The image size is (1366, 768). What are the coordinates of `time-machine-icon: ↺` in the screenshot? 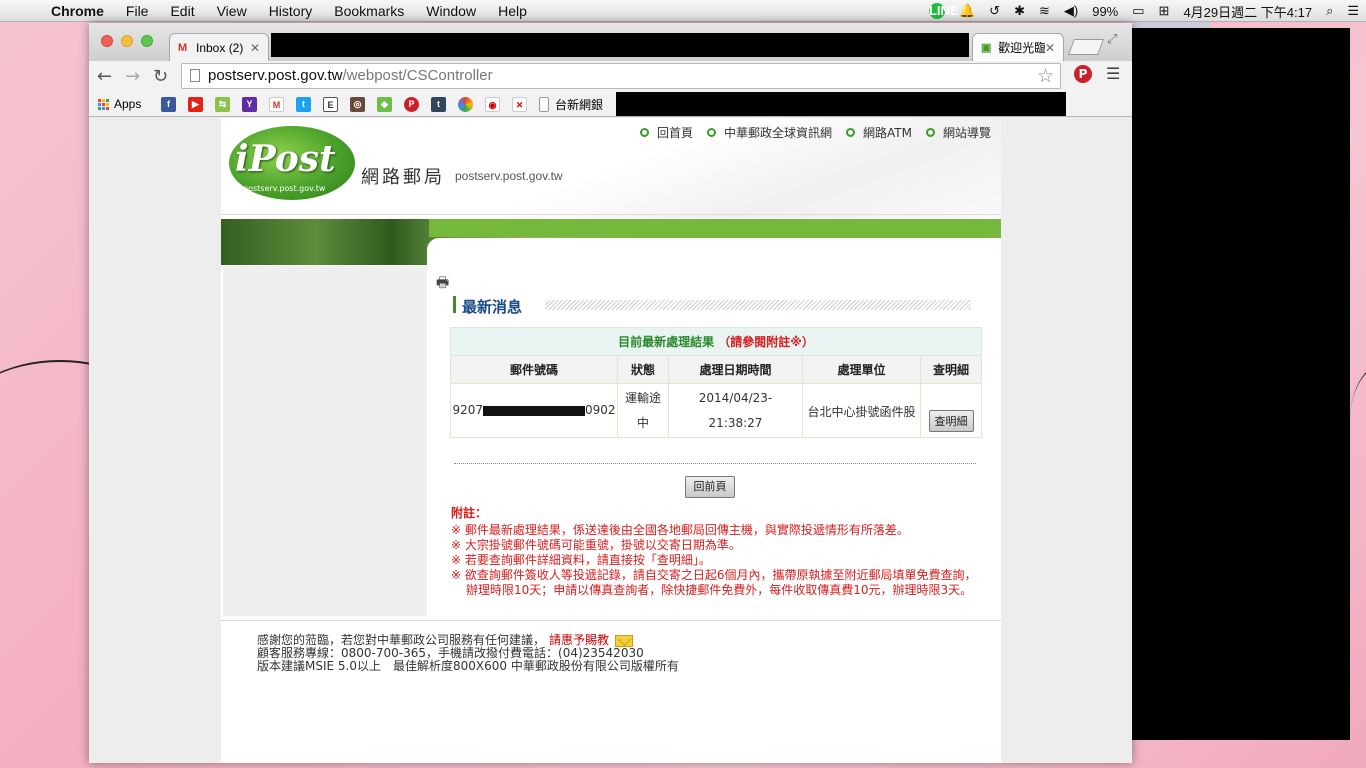 It's located at (994, 11).